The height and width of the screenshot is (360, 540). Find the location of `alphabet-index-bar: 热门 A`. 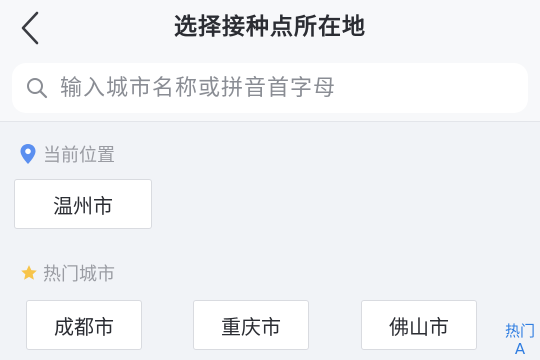

alphabet-index-bar: 热门 A is located at coordinates (520, 340).